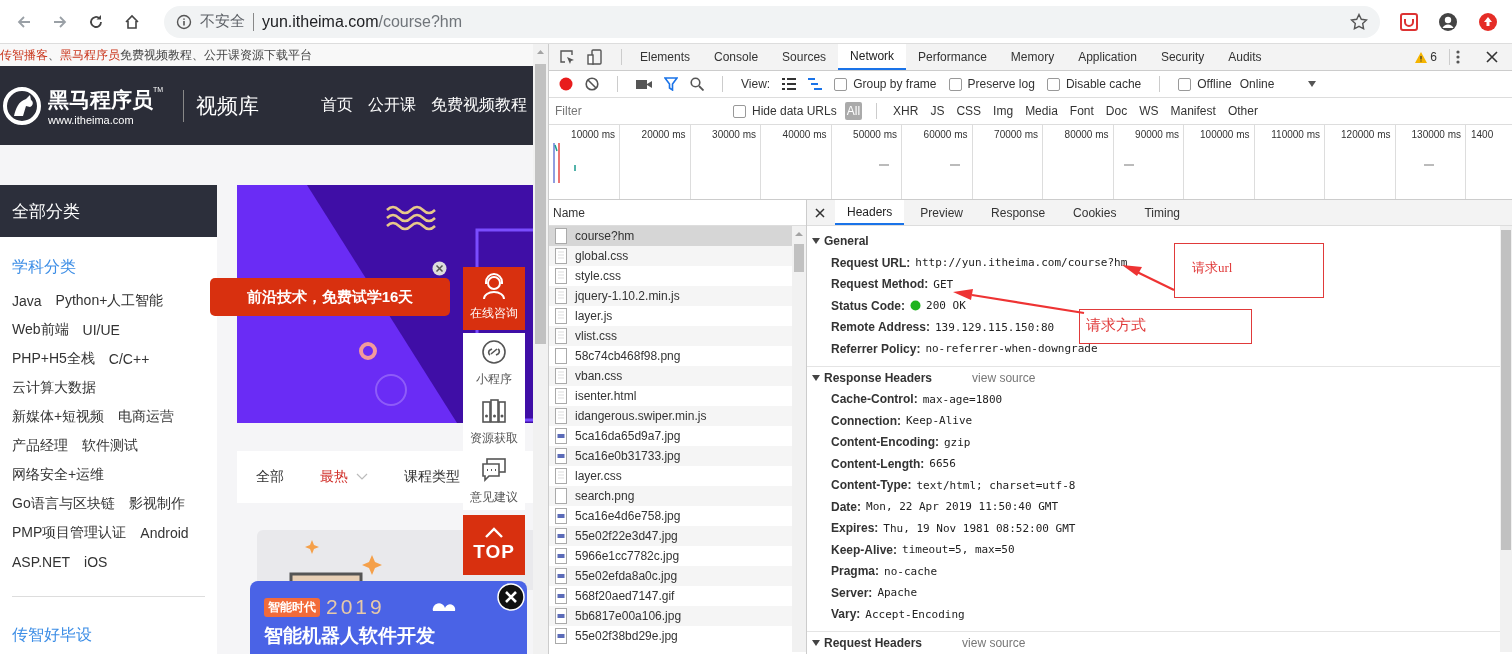 Image resolution: width=1512 pixels, height=654 pixels. What do you see at coordinates (804, 57) in the screenshot?
I see `panel-tab: Sources` at bounding box center [804, 57].